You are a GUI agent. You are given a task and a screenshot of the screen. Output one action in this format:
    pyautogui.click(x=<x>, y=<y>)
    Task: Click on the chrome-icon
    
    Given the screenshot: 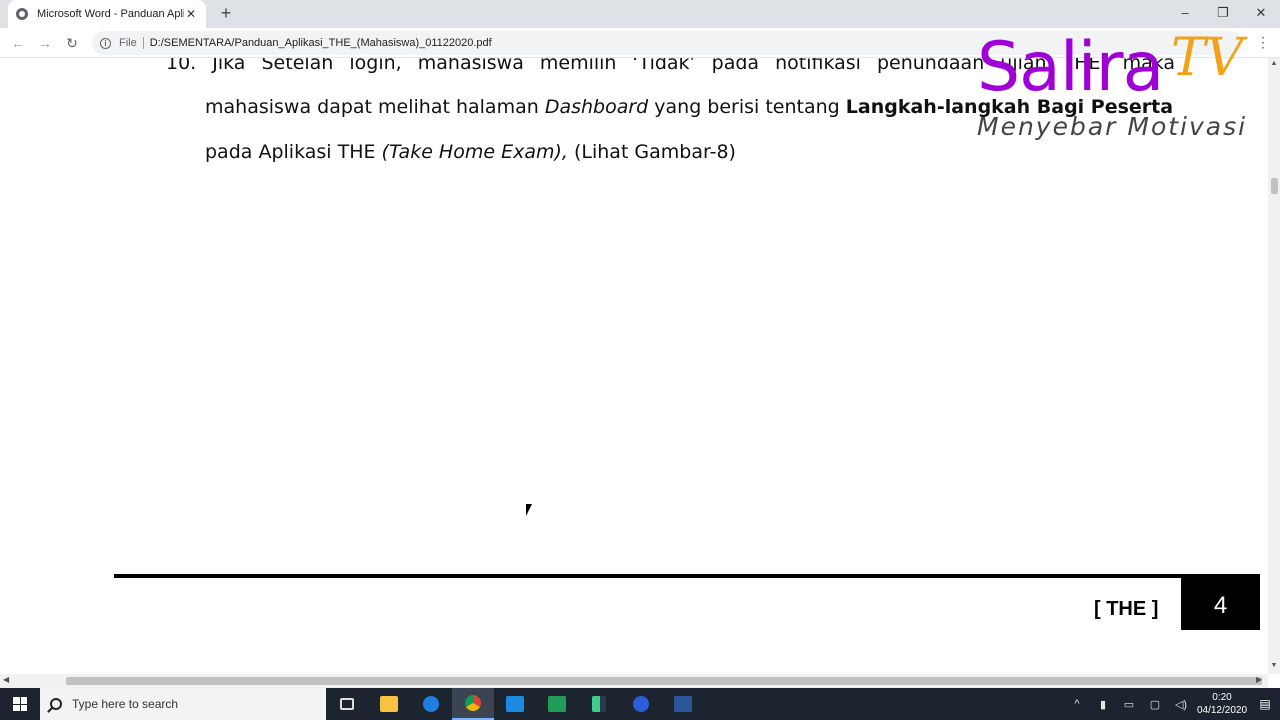 What is the action you would take?
    pyautogui.click(x=473, y=704)
    